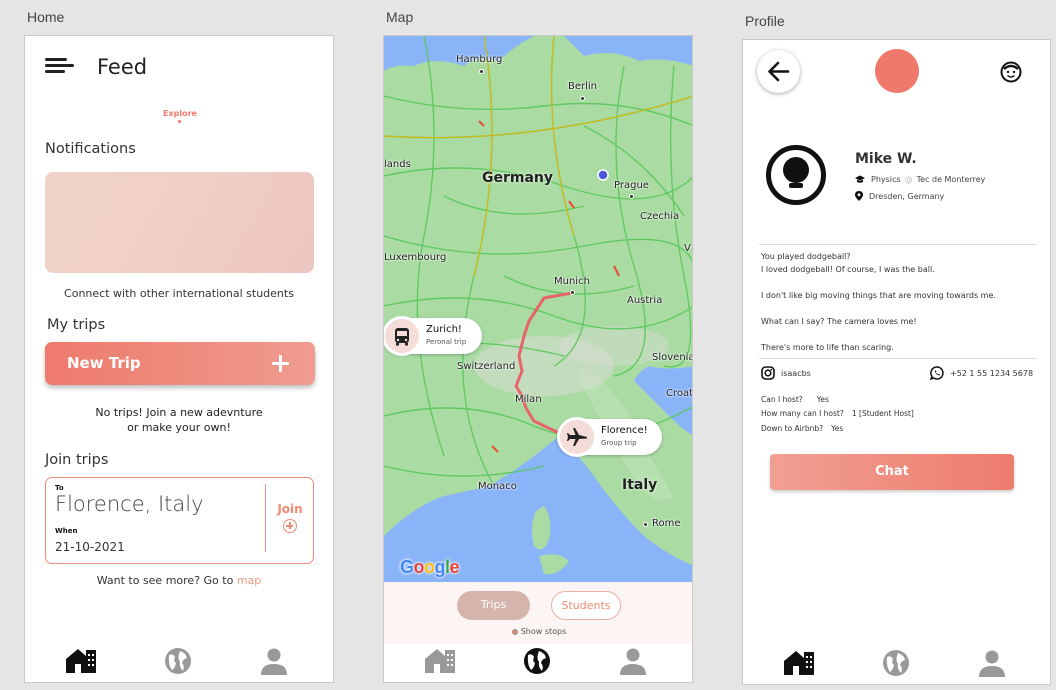  Describe the element at coordinates (280, 363) in the screenshot. I see `plus-icon` at that location.